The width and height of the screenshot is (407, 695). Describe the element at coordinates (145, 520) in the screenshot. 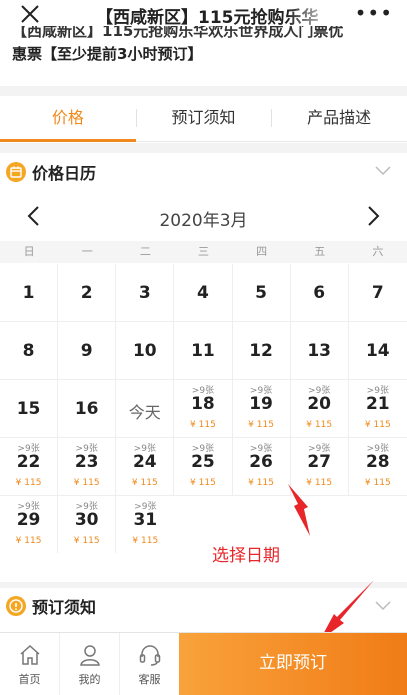

I see `day-number: 31` at that location.